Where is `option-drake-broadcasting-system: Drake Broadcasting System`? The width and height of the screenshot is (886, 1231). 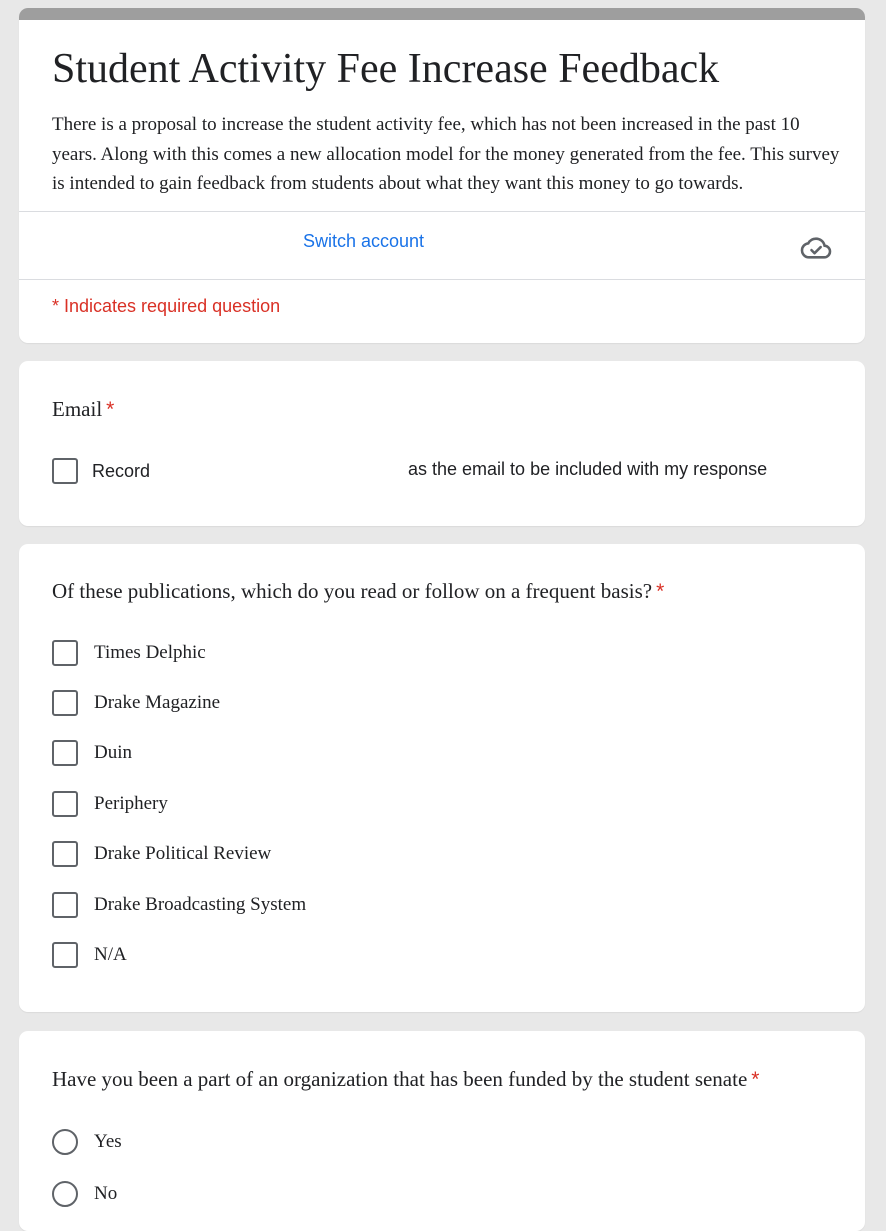
option-drake-broadcasting-system: Drake Broadcasting System is located at coordinates (179, 905).